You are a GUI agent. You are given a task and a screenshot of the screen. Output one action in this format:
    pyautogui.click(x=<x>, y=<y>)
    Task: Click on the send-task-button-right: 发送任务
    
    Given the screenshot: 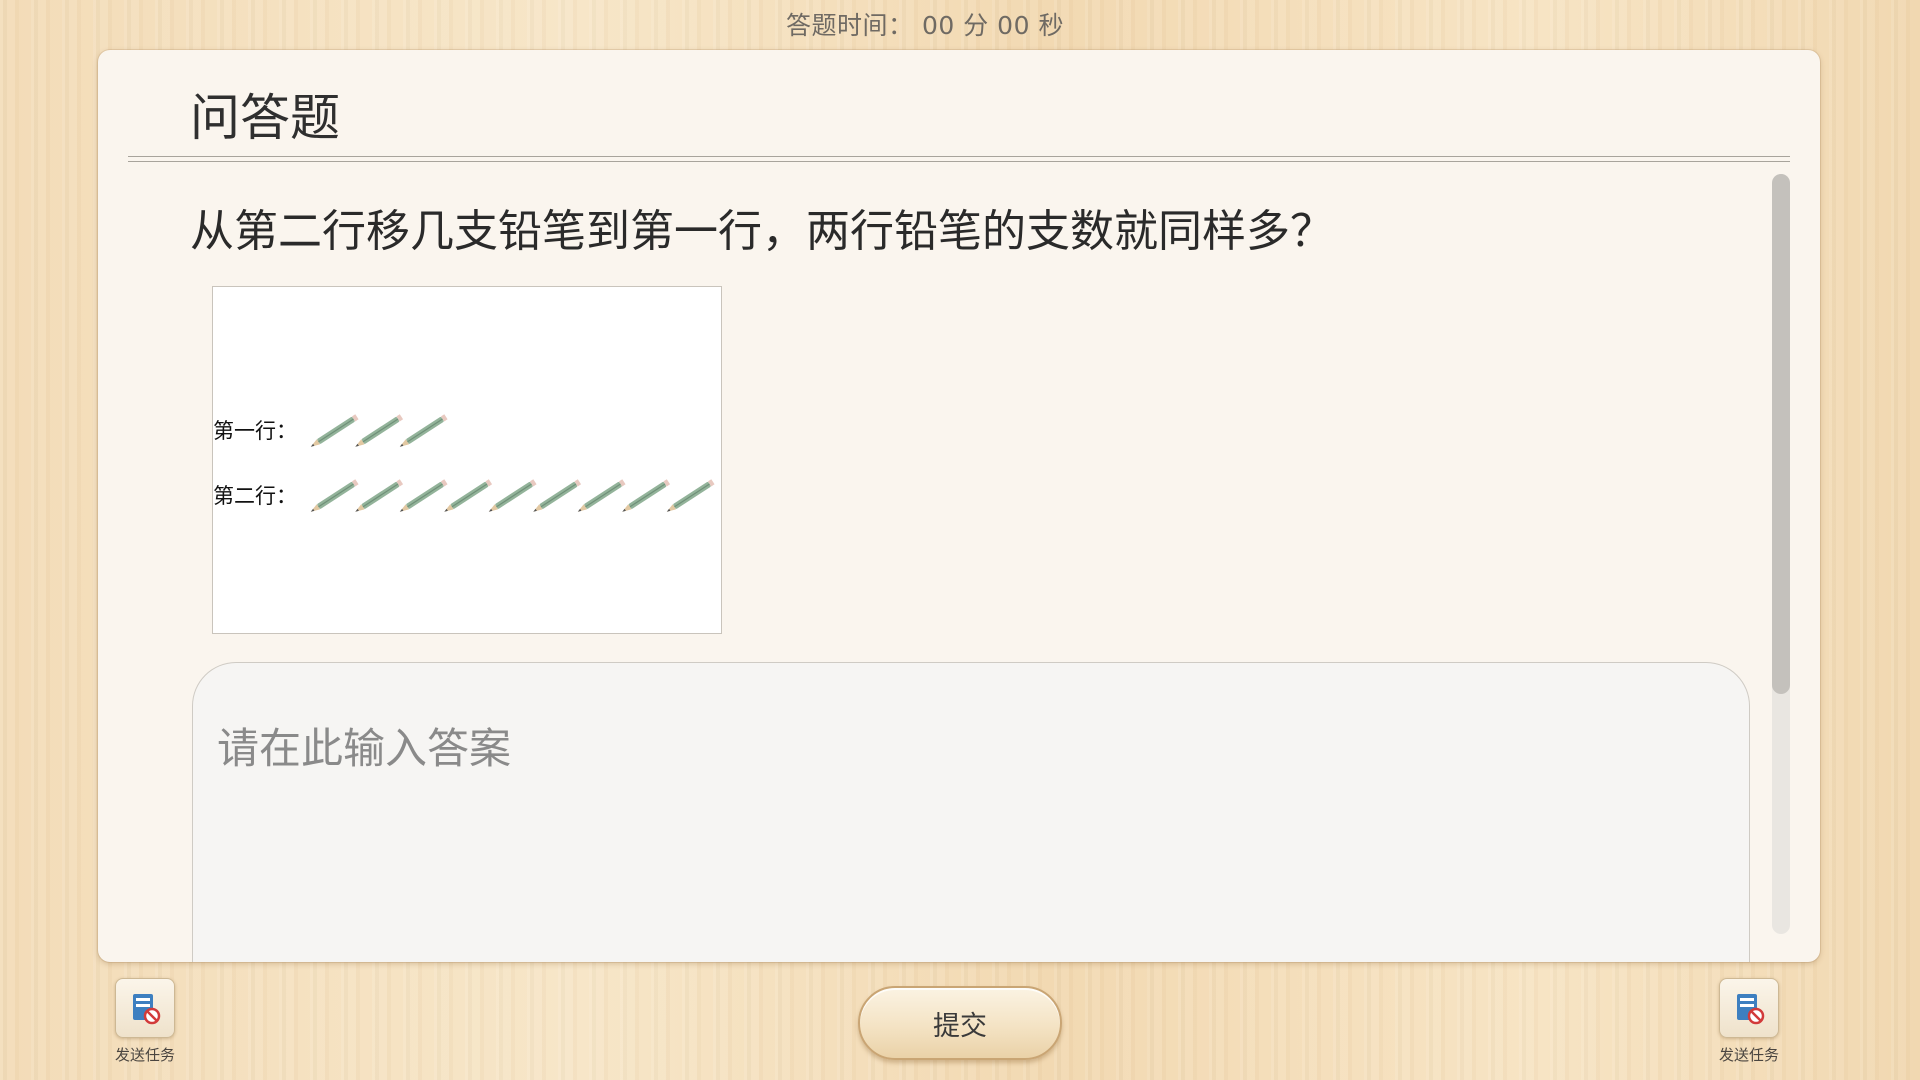 What is the action you would take?
    pyautogui.click(x=1749, y=1021)
    